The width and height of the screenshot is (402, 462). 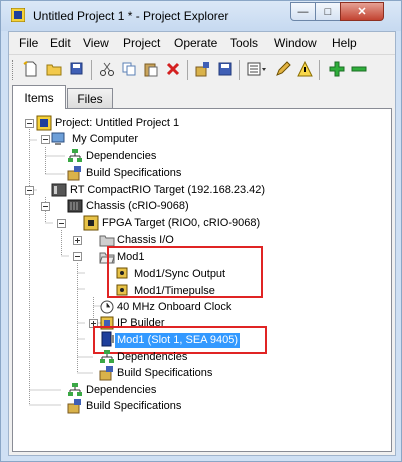 What do you see at coordinates (105, 139) in the screenshot?
I see `tree-item-my-computer: My Computer` at bounding box center [105, 139].